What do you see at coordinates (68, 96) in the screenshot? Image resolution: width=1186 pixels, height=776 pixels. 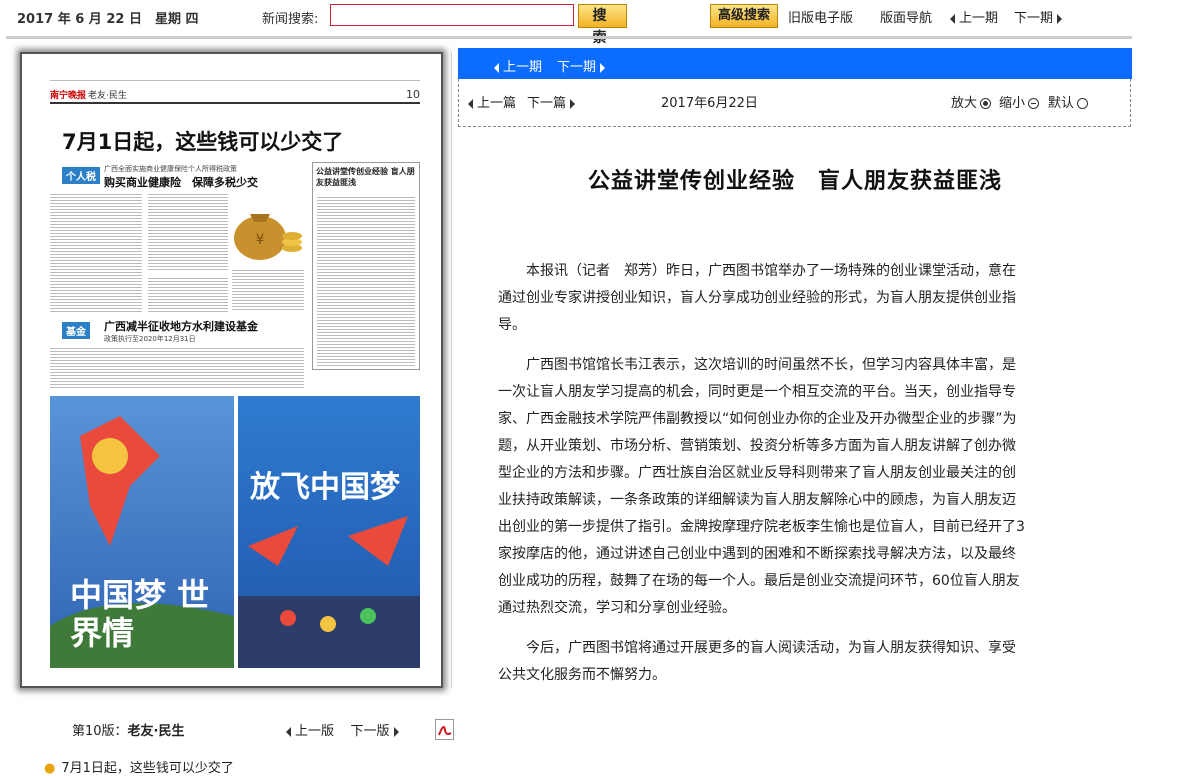 I see `paper-masthead: 南宁晚报` at bounding box center [68, 96].